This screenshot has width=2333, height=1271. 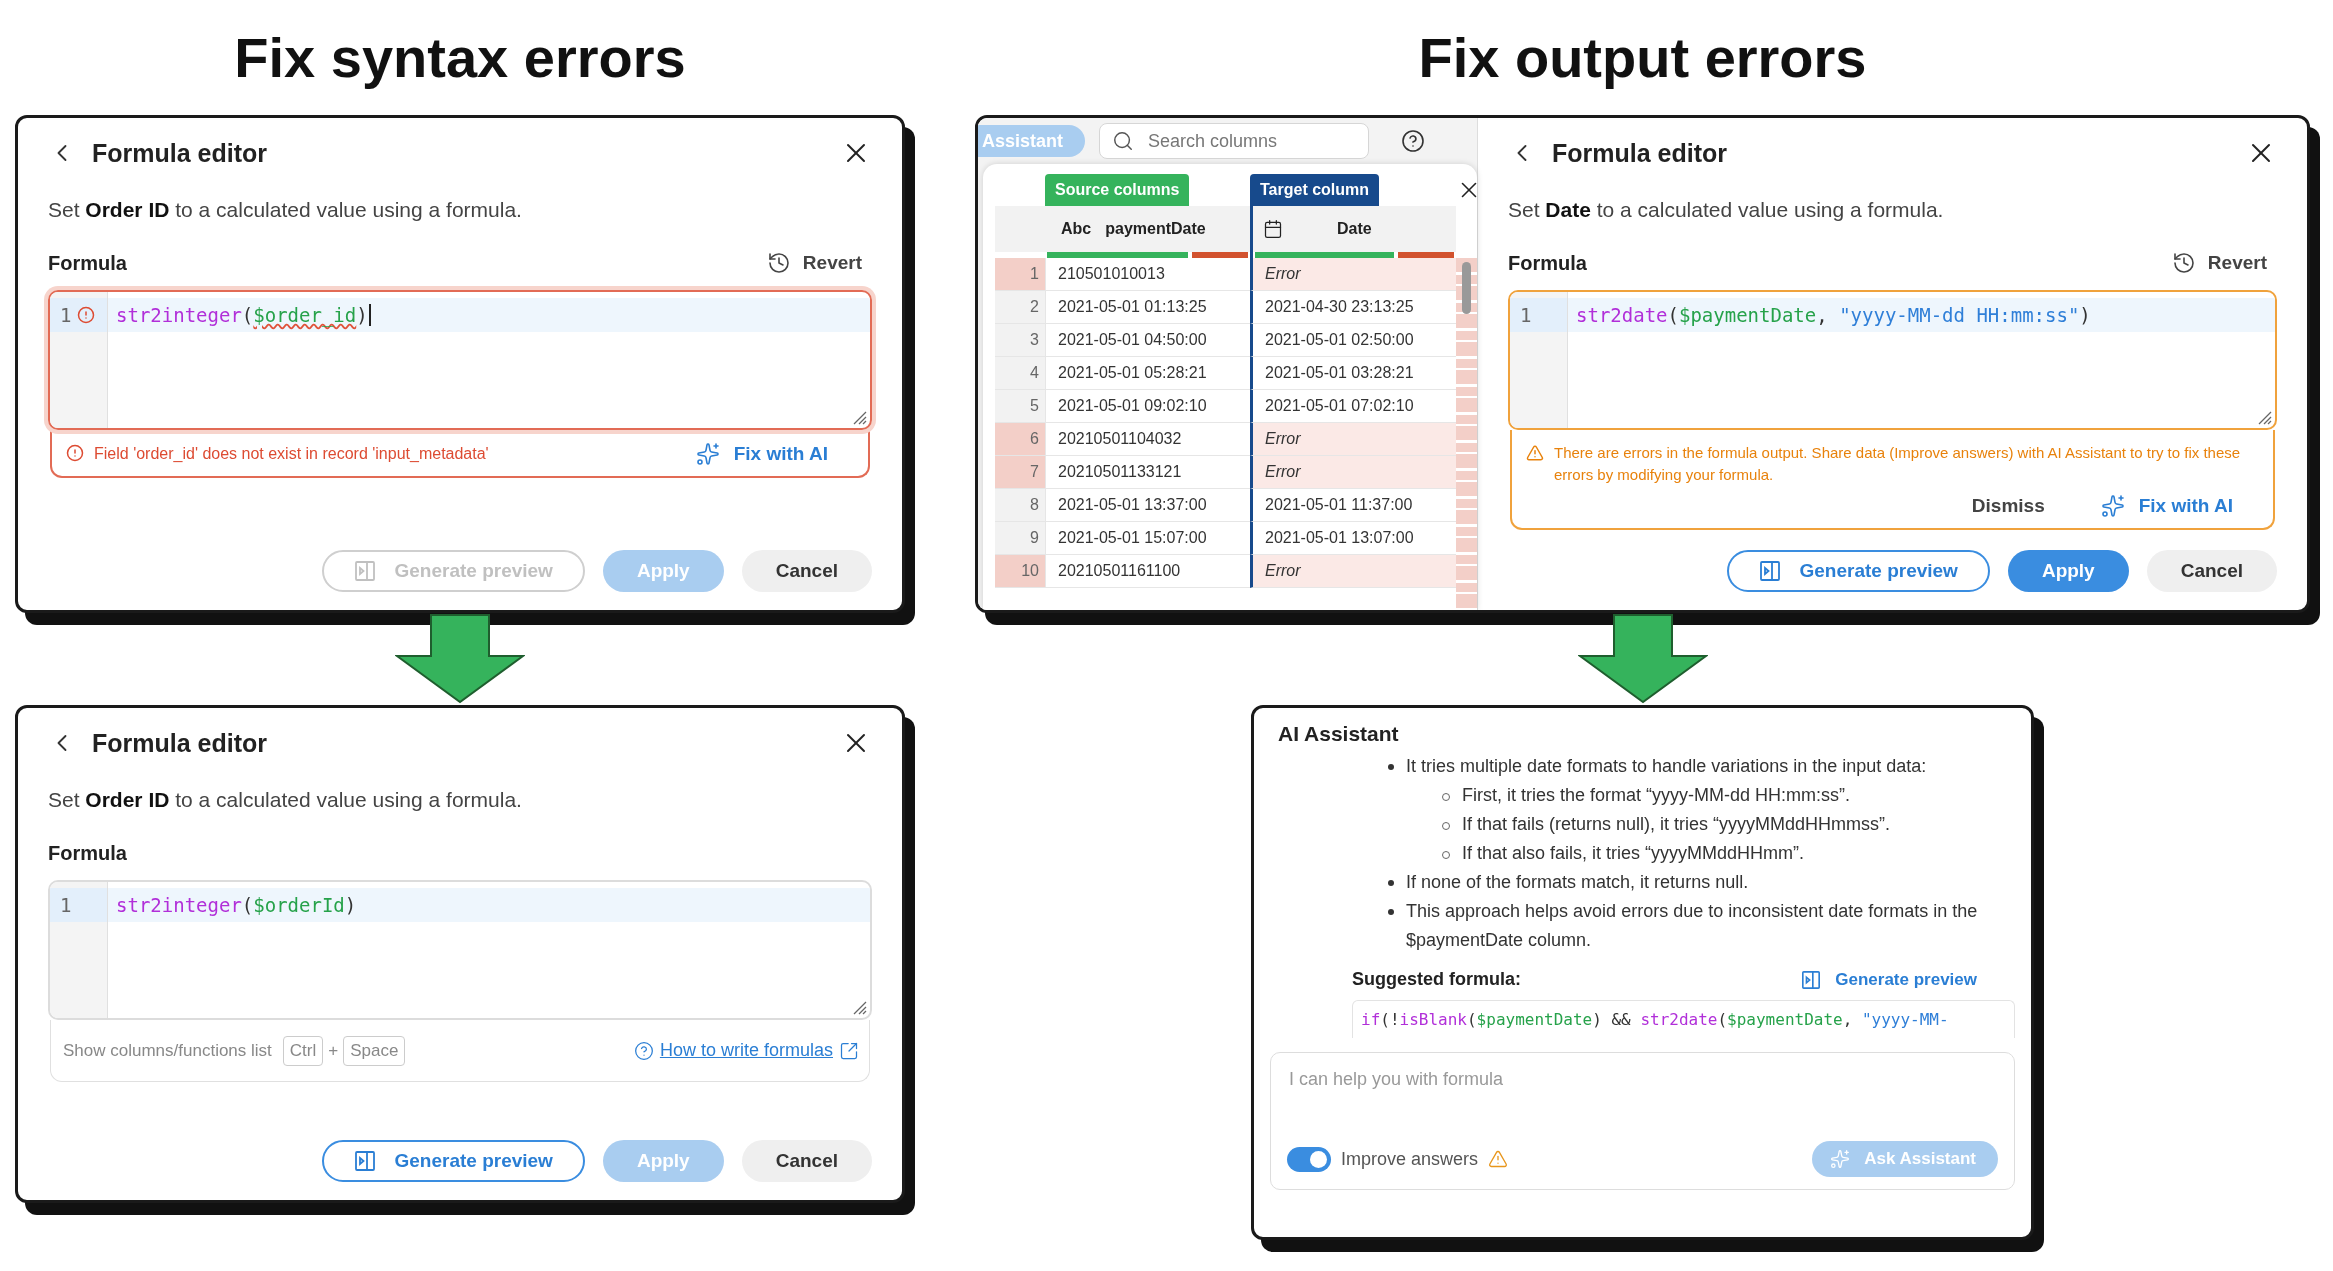 What do you see at coordinates (1147, 472) in the screenshot?
I see `table-cell: 20210501133121` at bounding box center [1147, 472].